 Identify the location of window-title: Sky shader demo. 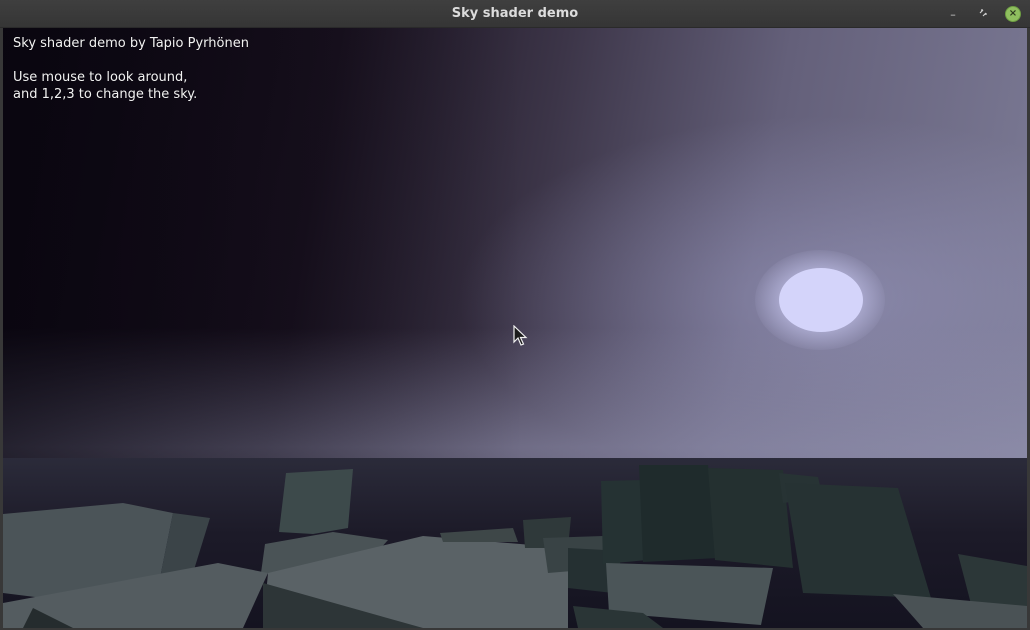
(515, 13).